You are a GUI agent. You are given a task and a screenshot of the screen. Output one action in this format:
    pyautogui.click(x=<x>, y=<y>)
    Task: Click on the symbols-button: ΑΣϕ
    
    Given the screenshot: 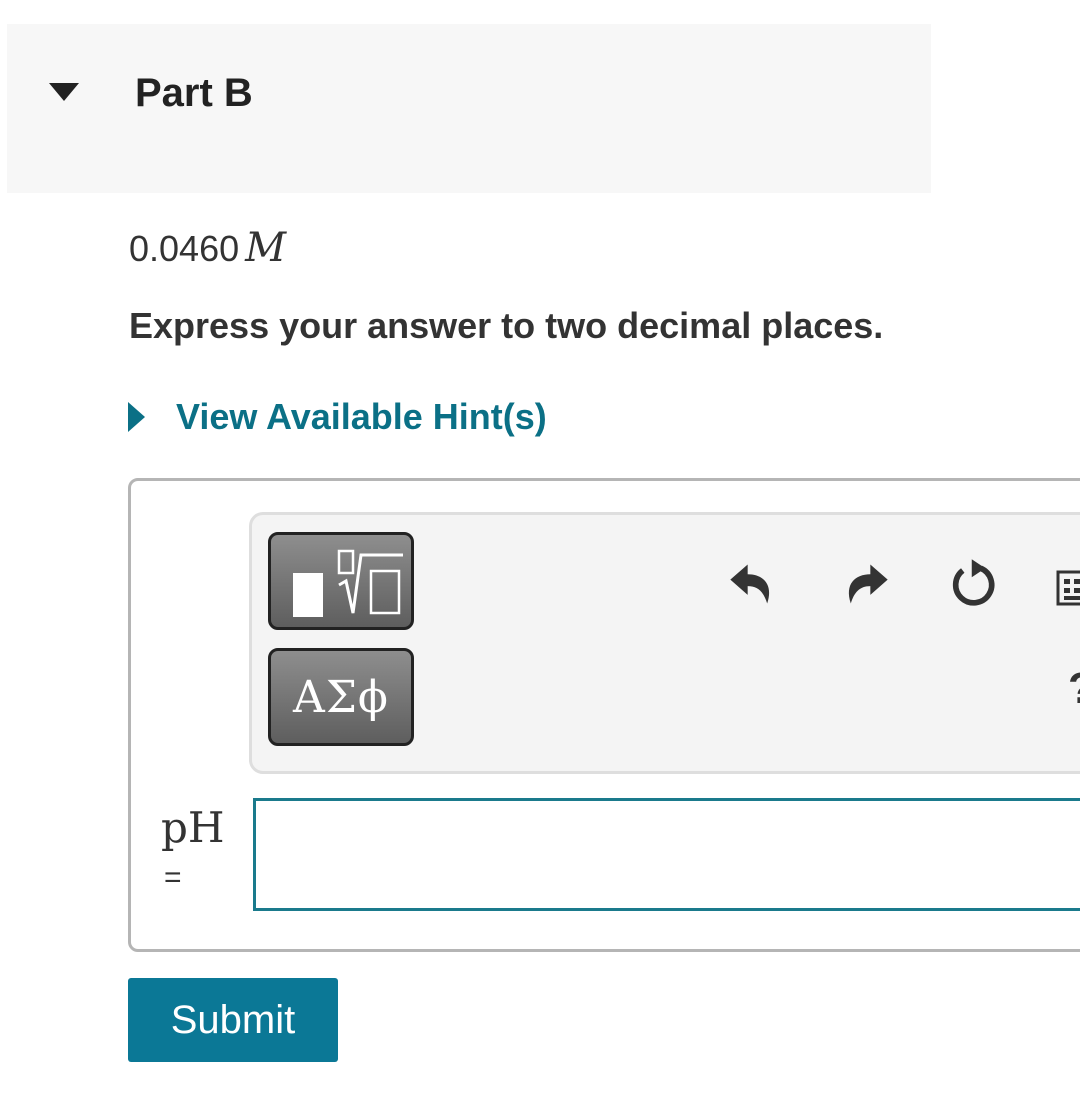 What is the action you would take?
    pyautogui.click(x=341, y=697)
    